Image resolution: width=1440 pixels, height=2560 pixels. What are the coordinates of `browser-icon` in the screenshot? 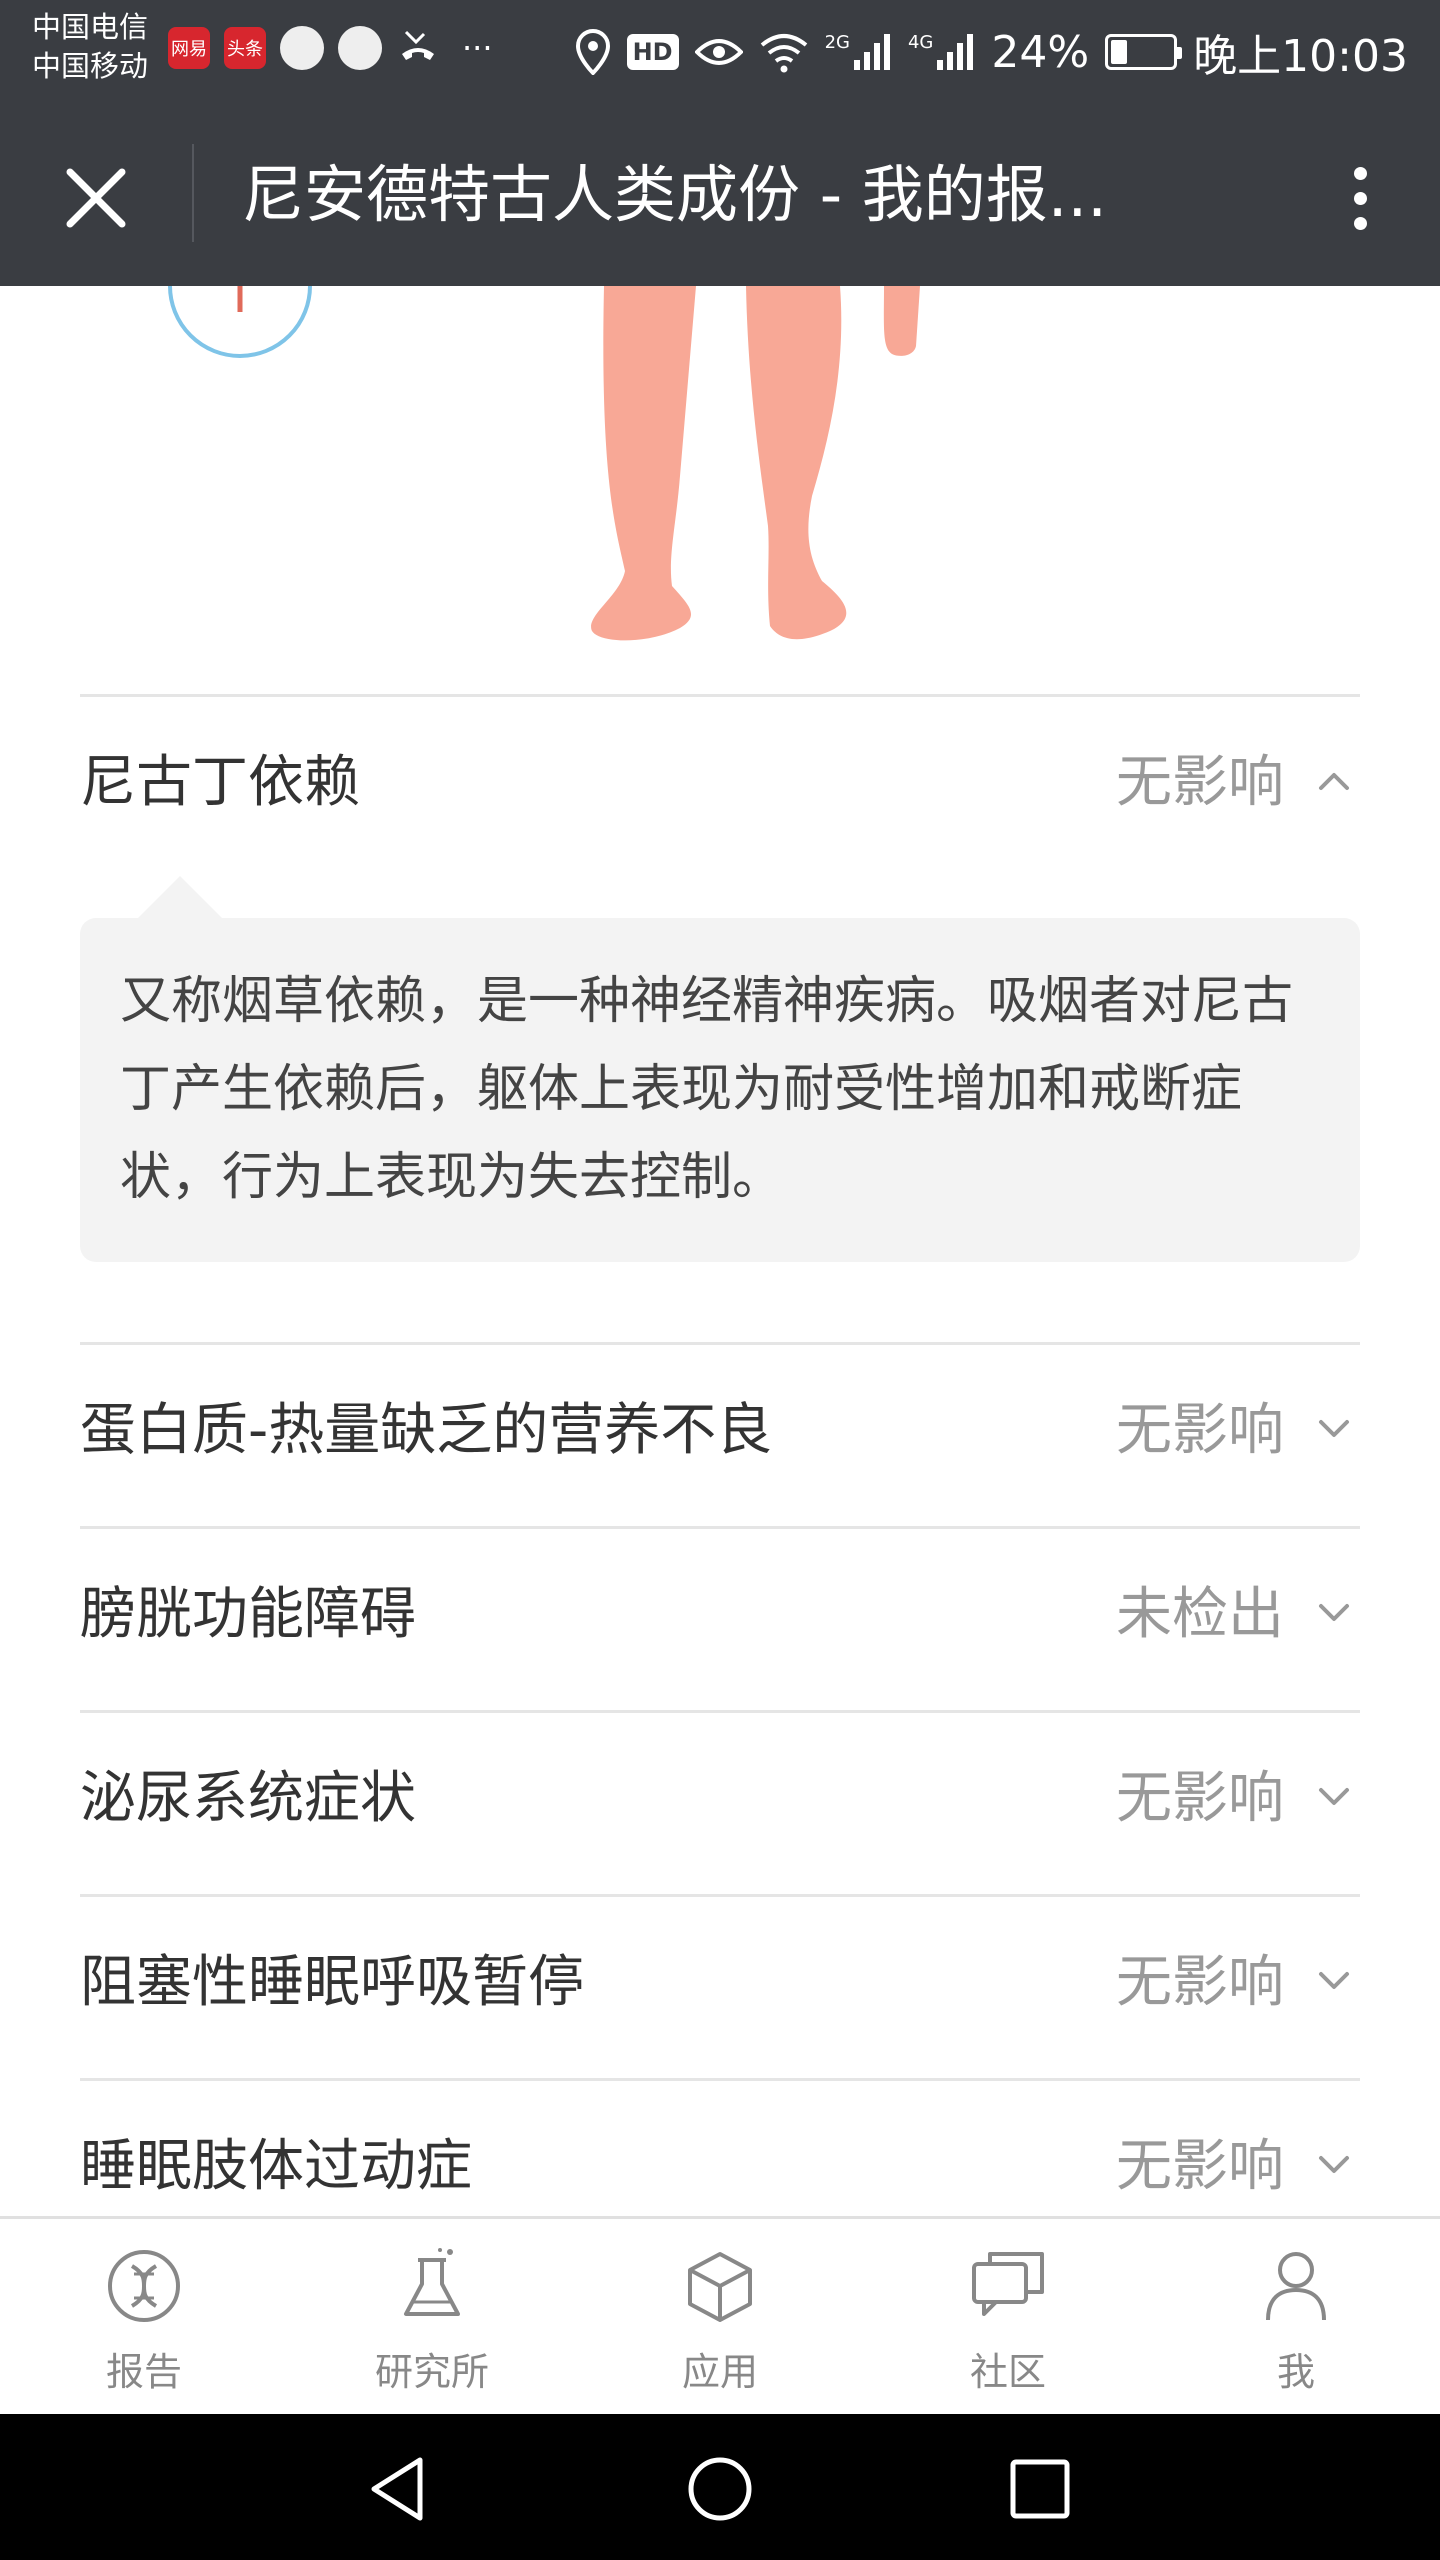 It's located at (360, 48).